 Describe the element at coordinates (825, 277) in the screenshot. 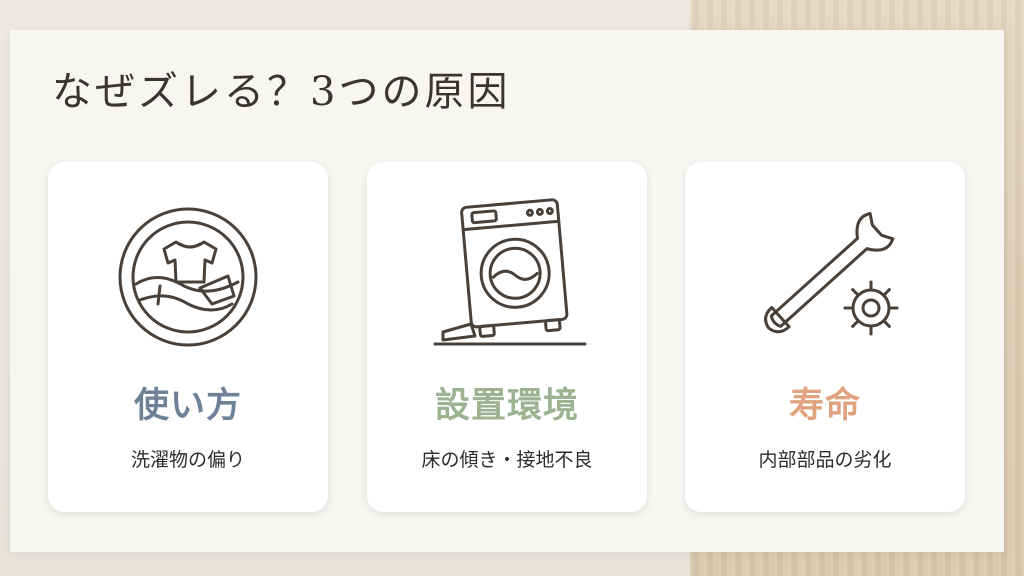

I see `wrench-gear-icon` at that location.